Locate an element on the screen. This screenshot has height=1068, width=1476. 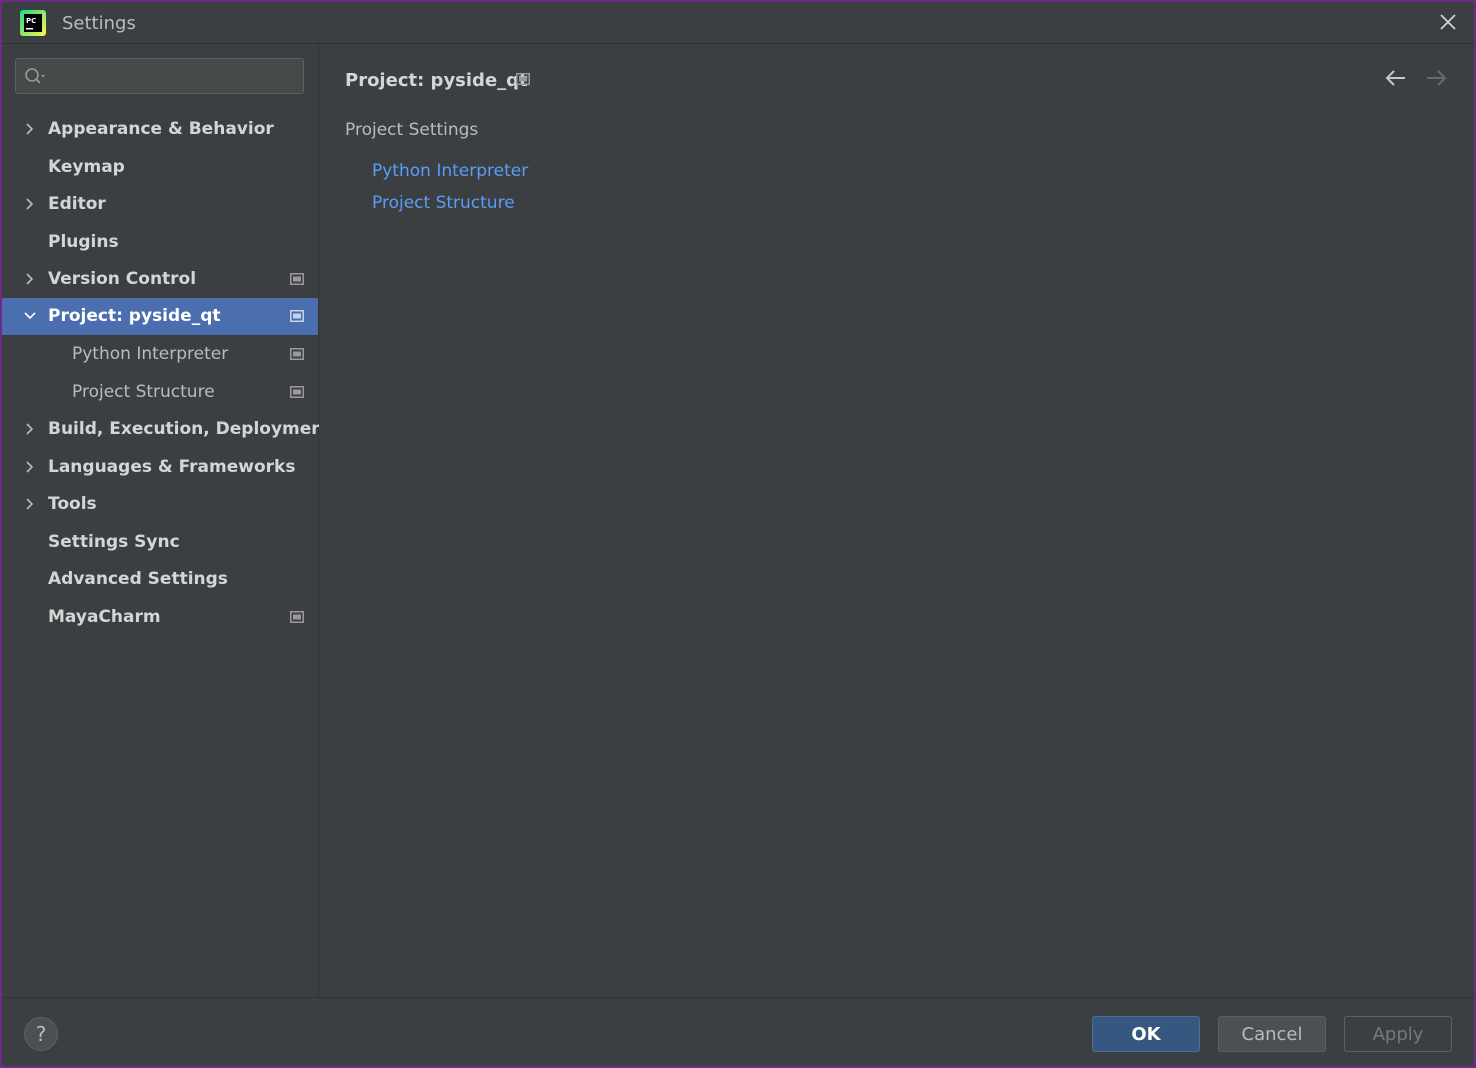
sidebar-item-label: Build, Execution, Deployment is located at coordinates (190, 429).